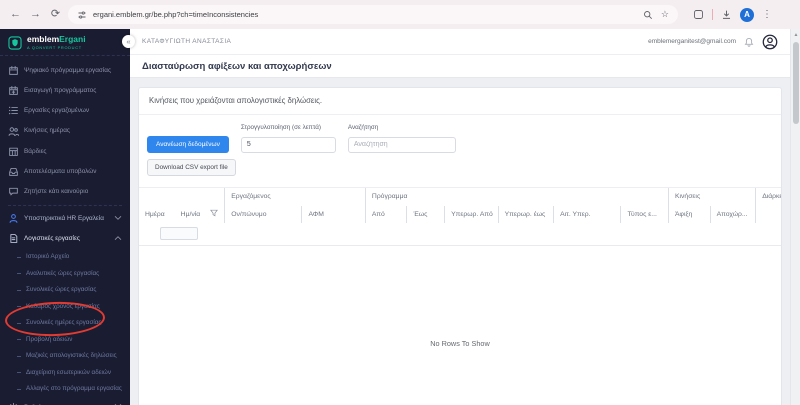  What do you see at coordinates (796, 83) in the screenshot?
I see `scrollbar-thumb` at bounding box center [796, 83].